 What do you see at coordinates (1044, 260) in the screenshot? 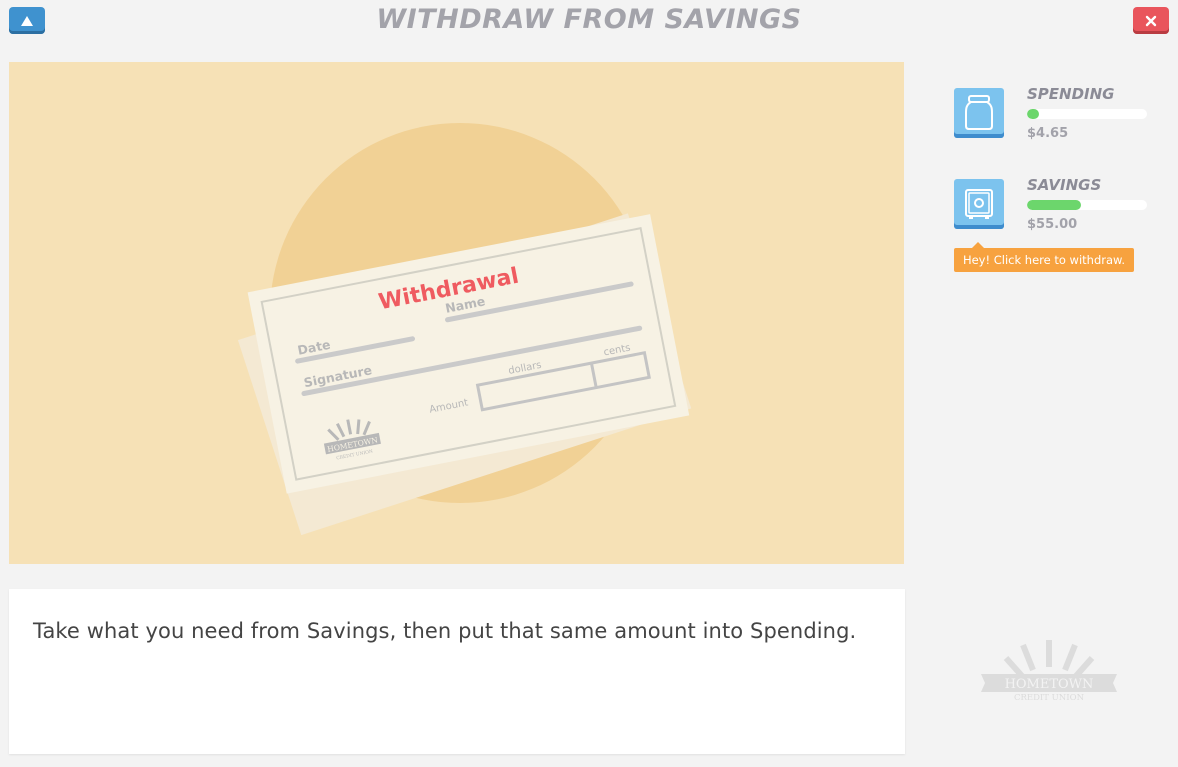
I see `tooltip-text: Hey! Click here to withdraw.` at bounding box center [1044, 260].